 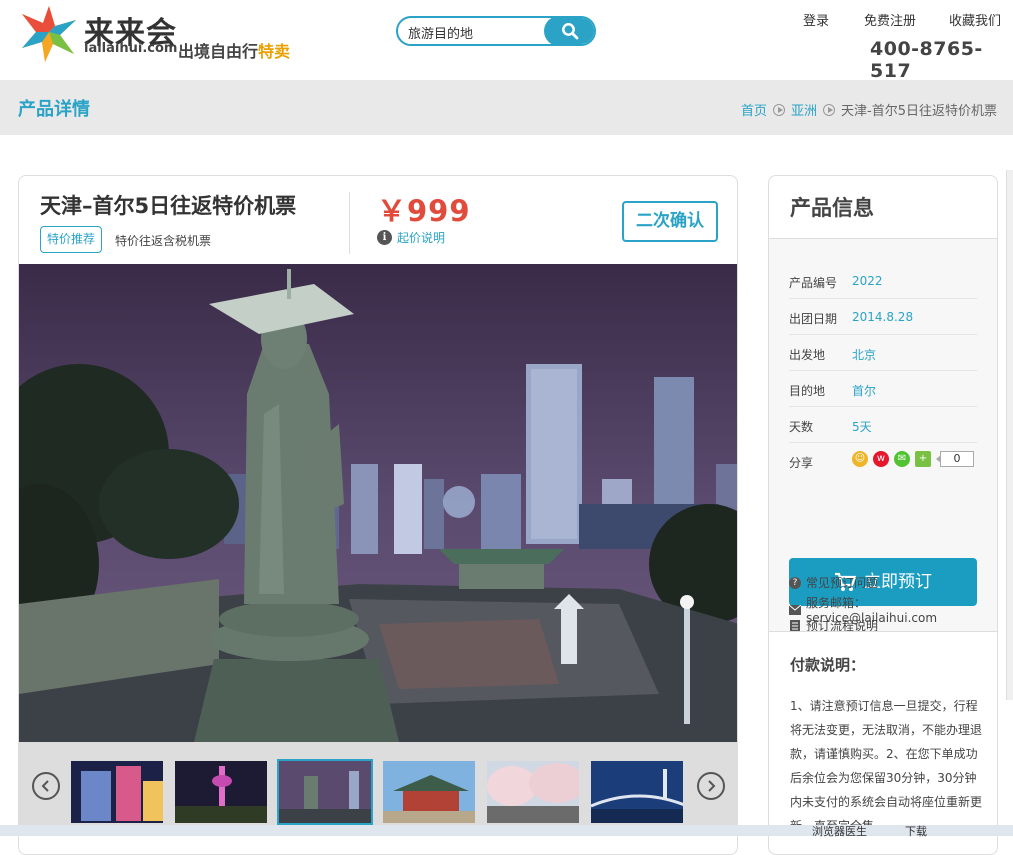 What do you see at coordinates (795, 609) in the screenshot?
I see `mail-icon` at bounding box center [795, 609].